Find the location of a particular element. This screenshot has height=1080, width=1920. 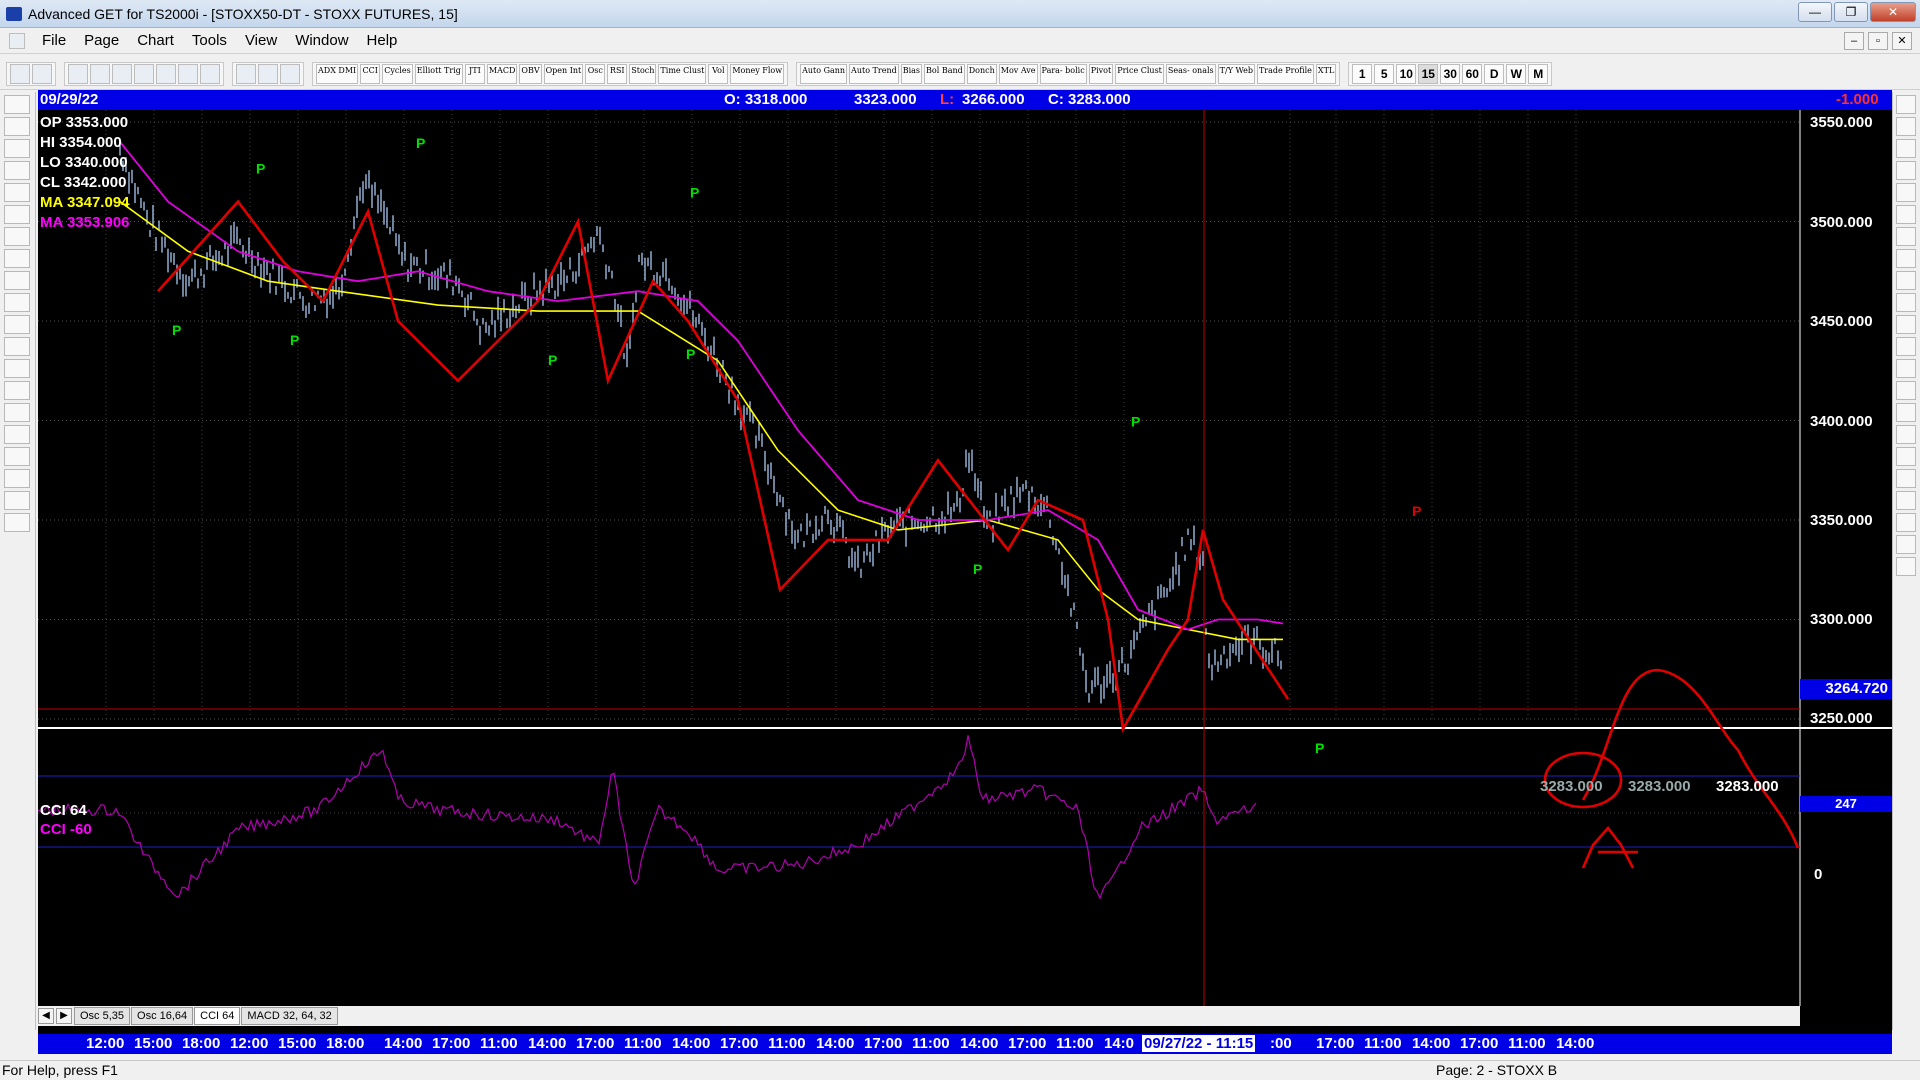

study-button: Money Flow is located at coordinates (757, 73).